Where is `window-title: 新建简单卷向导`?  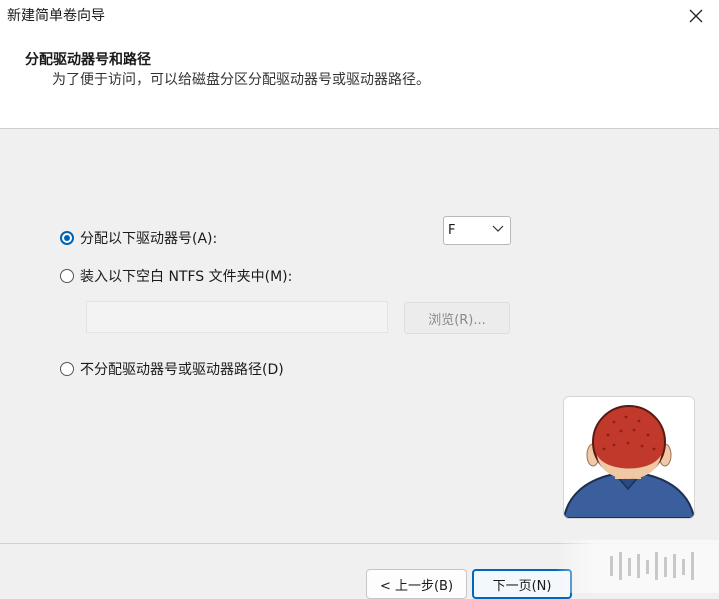
window-title: 新建简单卷向导 is located at coordinates (56, 16).